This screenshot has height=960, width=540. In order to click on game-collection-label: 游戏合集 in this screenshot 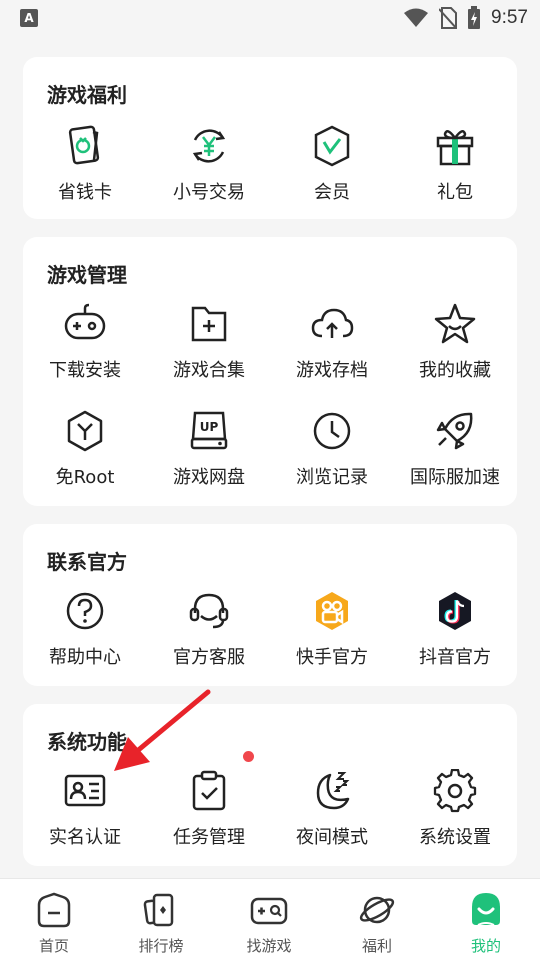, I will do `click(209, 370)`.